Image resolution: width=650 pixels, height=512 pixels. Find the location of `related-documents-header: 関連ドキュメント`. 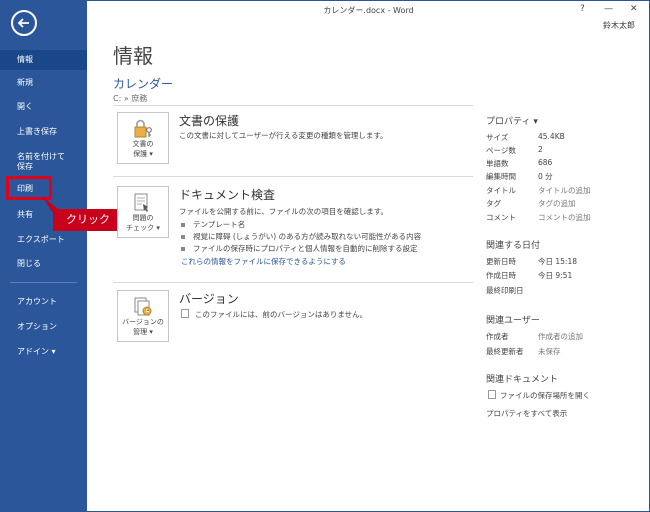

related-documents-header: 関連ドキュメント is located at coordinates (522, 380).